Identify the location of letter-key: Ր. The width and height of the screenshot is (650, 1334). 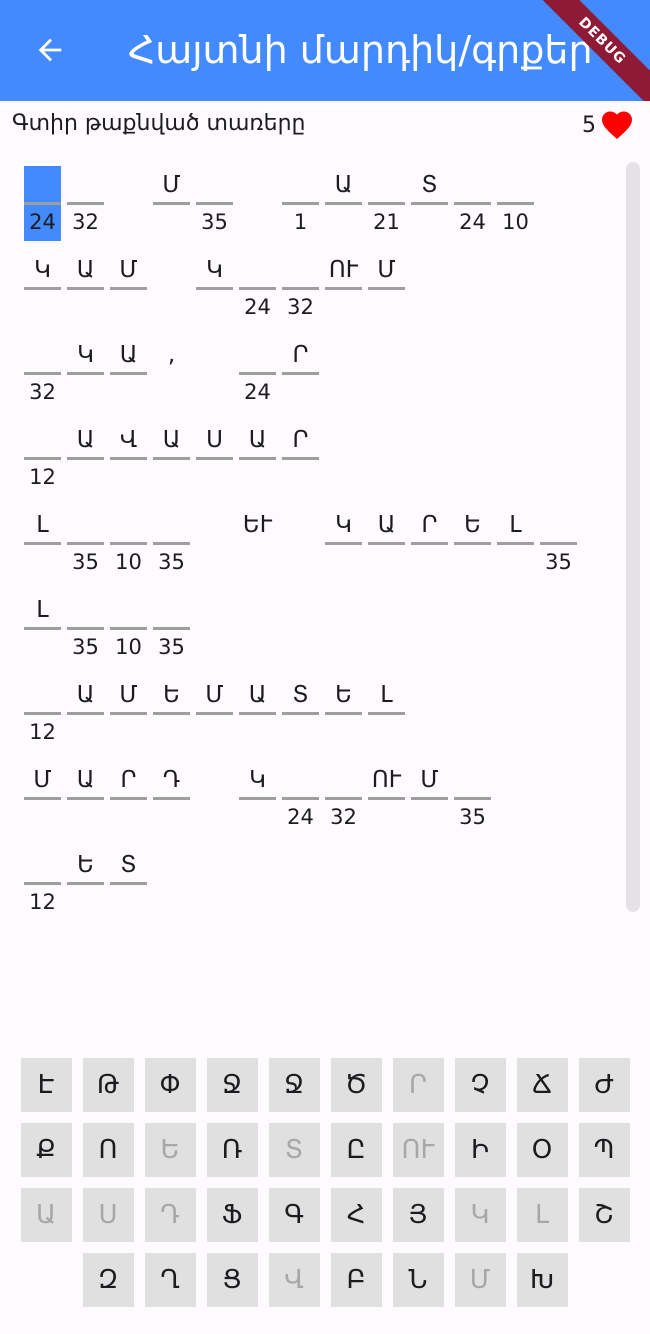
(418, 1085).